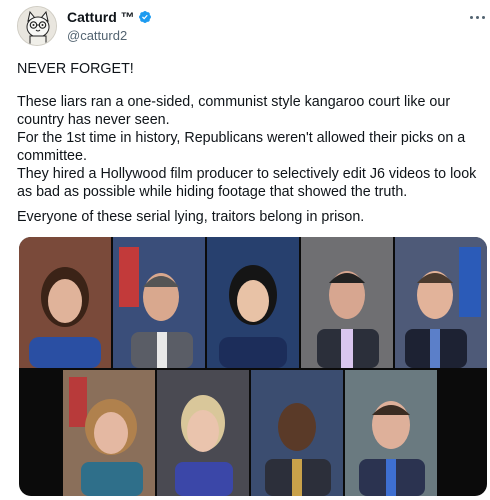 The image size is (490, 500). What do you see at coordinates (471, 17) in the screenshot?
I see `more-options-icon` at bounding box center [471, 17].